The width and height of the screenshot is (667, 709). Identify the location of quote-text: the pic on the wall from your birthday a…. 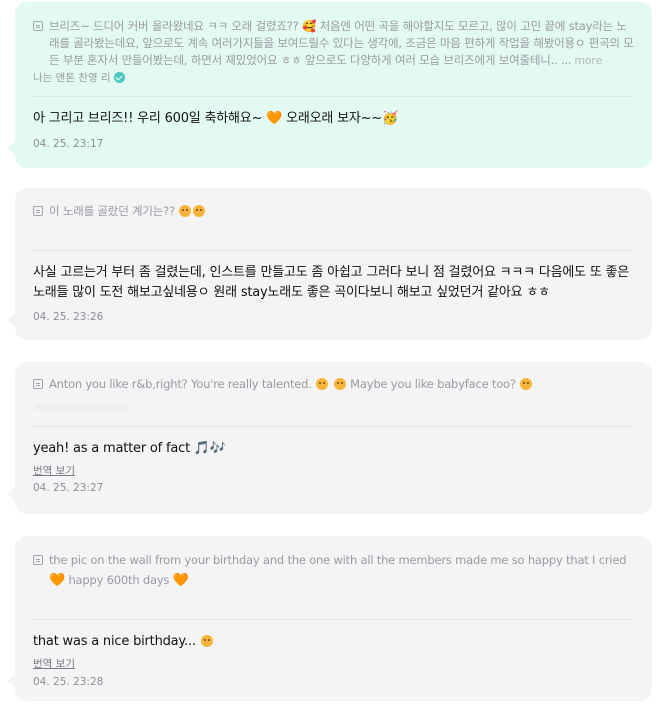
(338, 560).